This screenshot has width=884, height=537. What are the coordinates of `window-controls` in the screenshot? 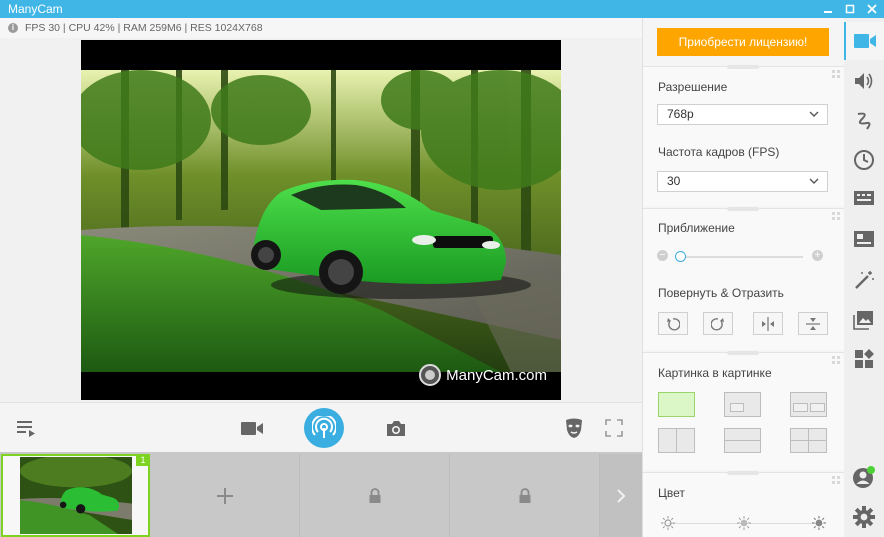 It's located at (850, 9).